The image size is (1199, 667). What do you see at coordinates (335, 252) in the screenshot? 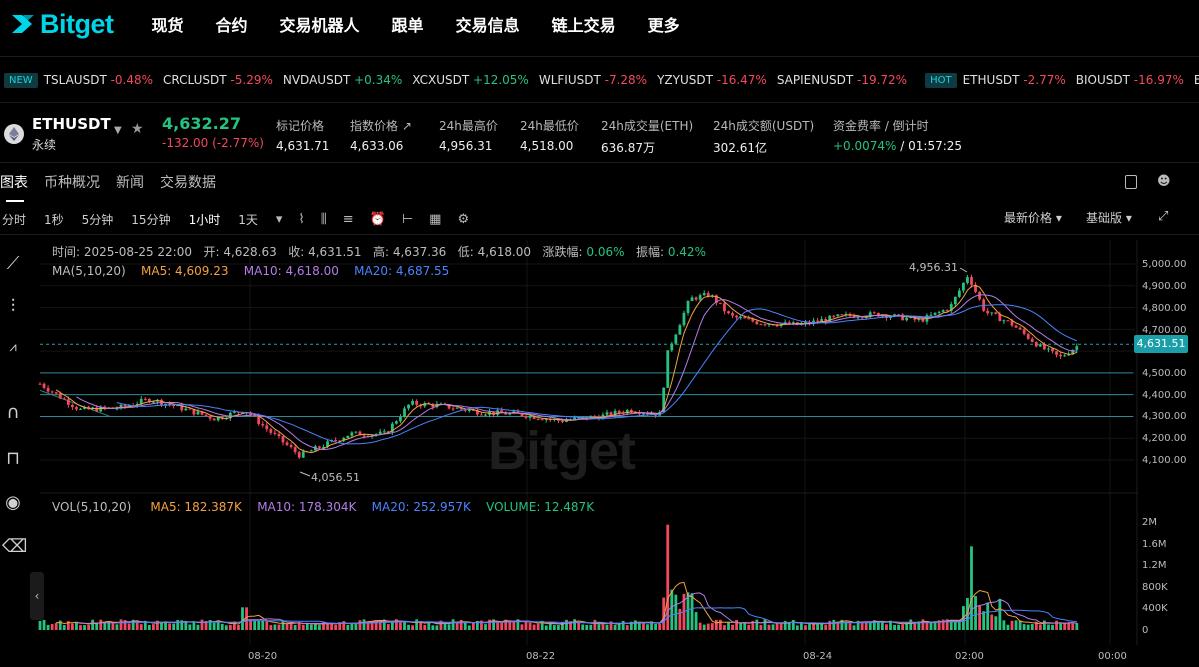
I see `close-value: 4,631.51` at bounding box center [335, 252].